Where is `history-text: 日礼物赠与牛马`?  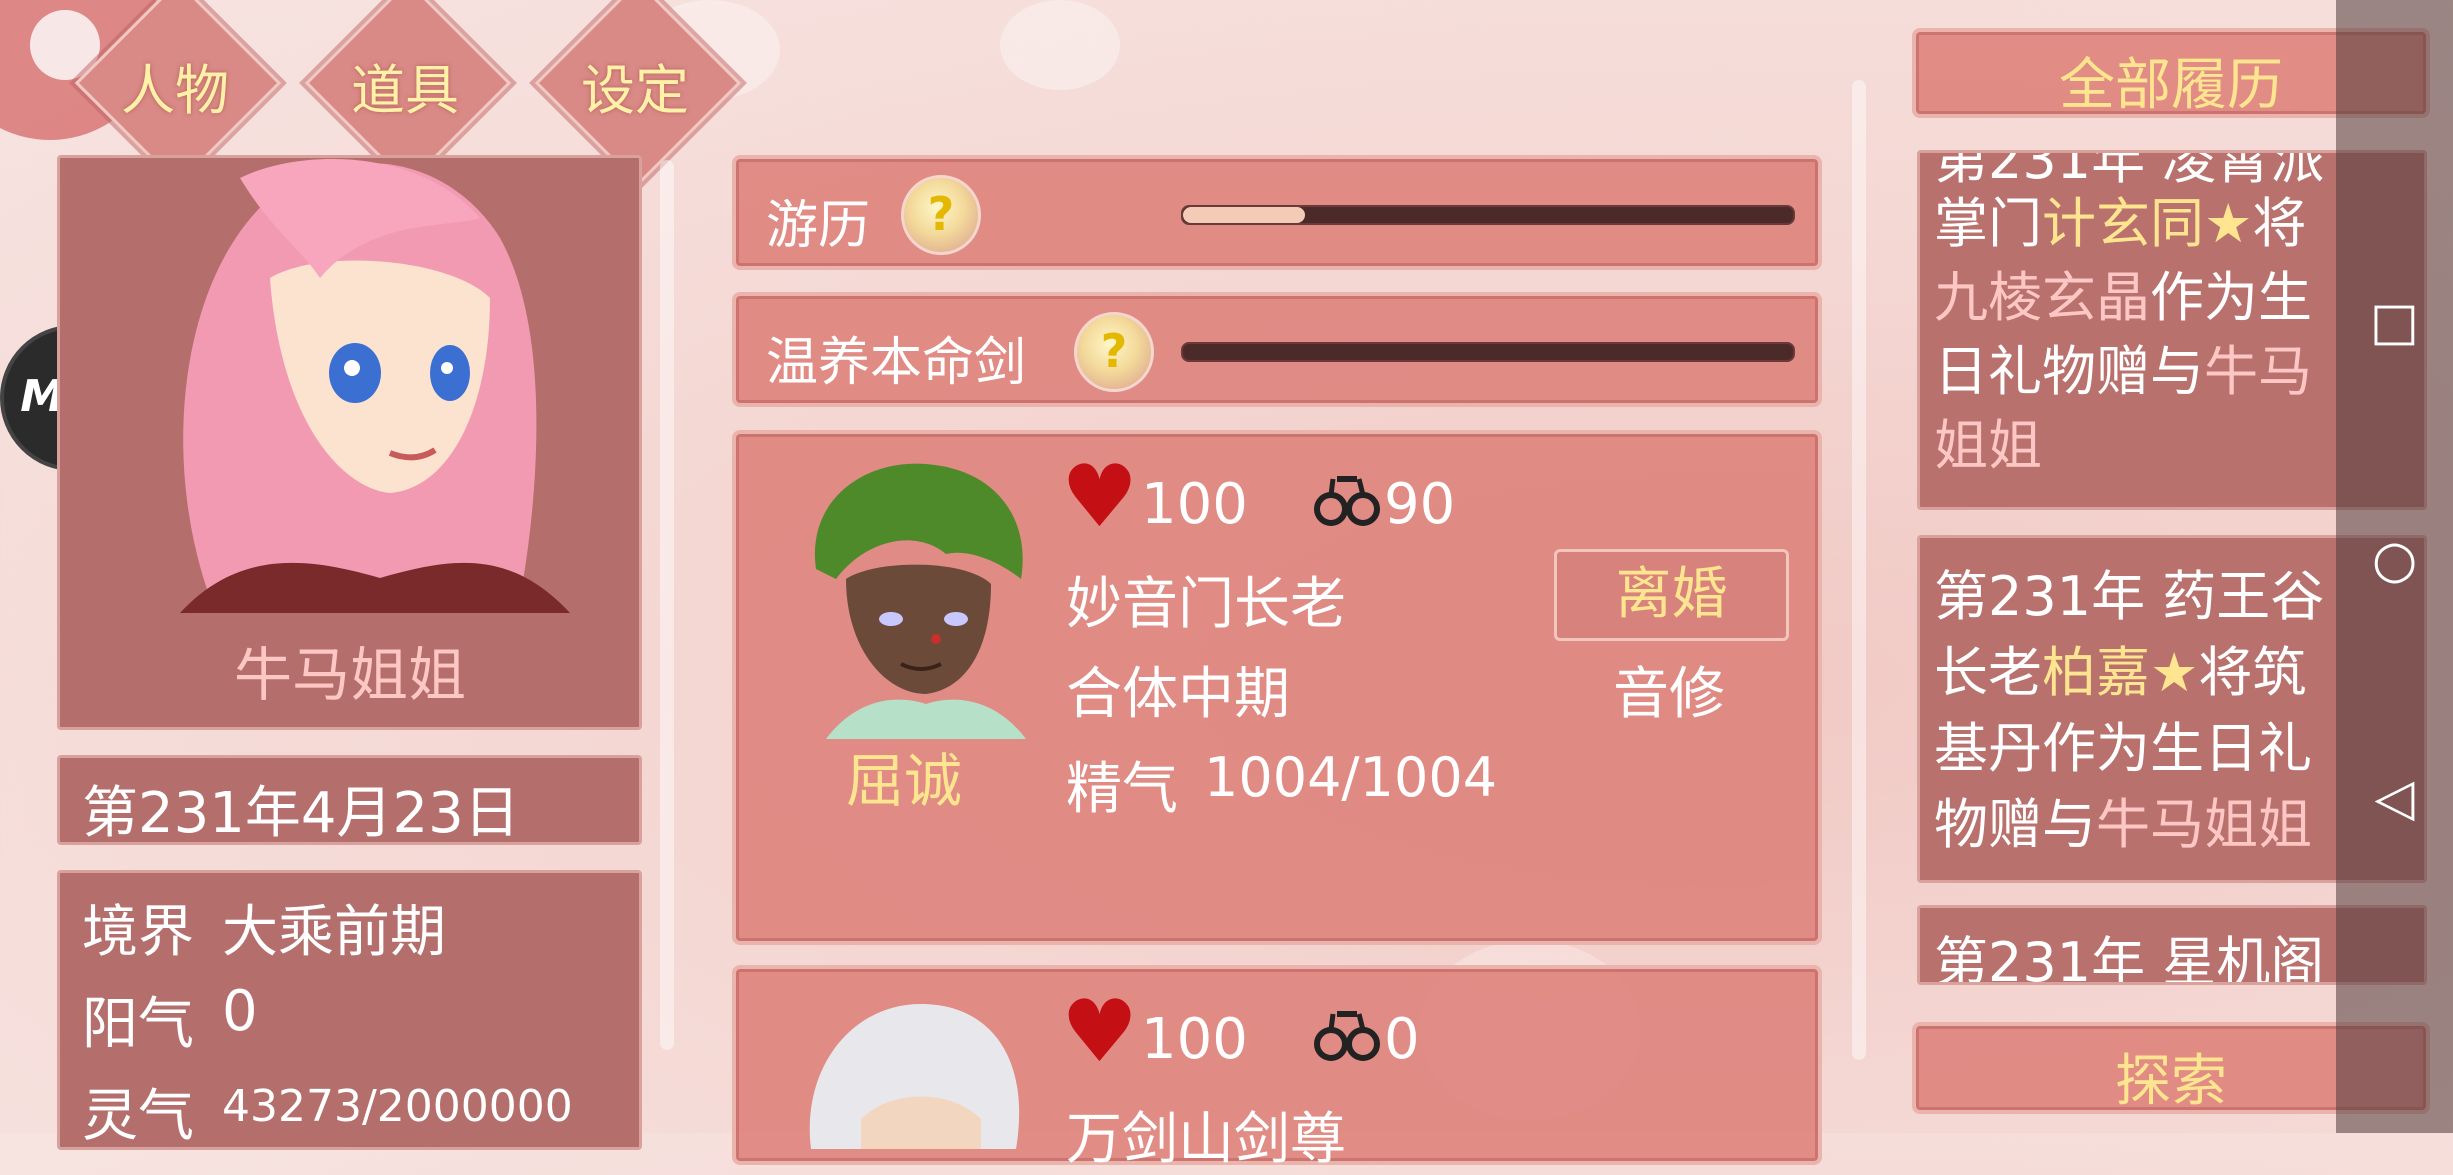
history-text: 日礼物赠与牛马 is located at coordinates (2123, 371).